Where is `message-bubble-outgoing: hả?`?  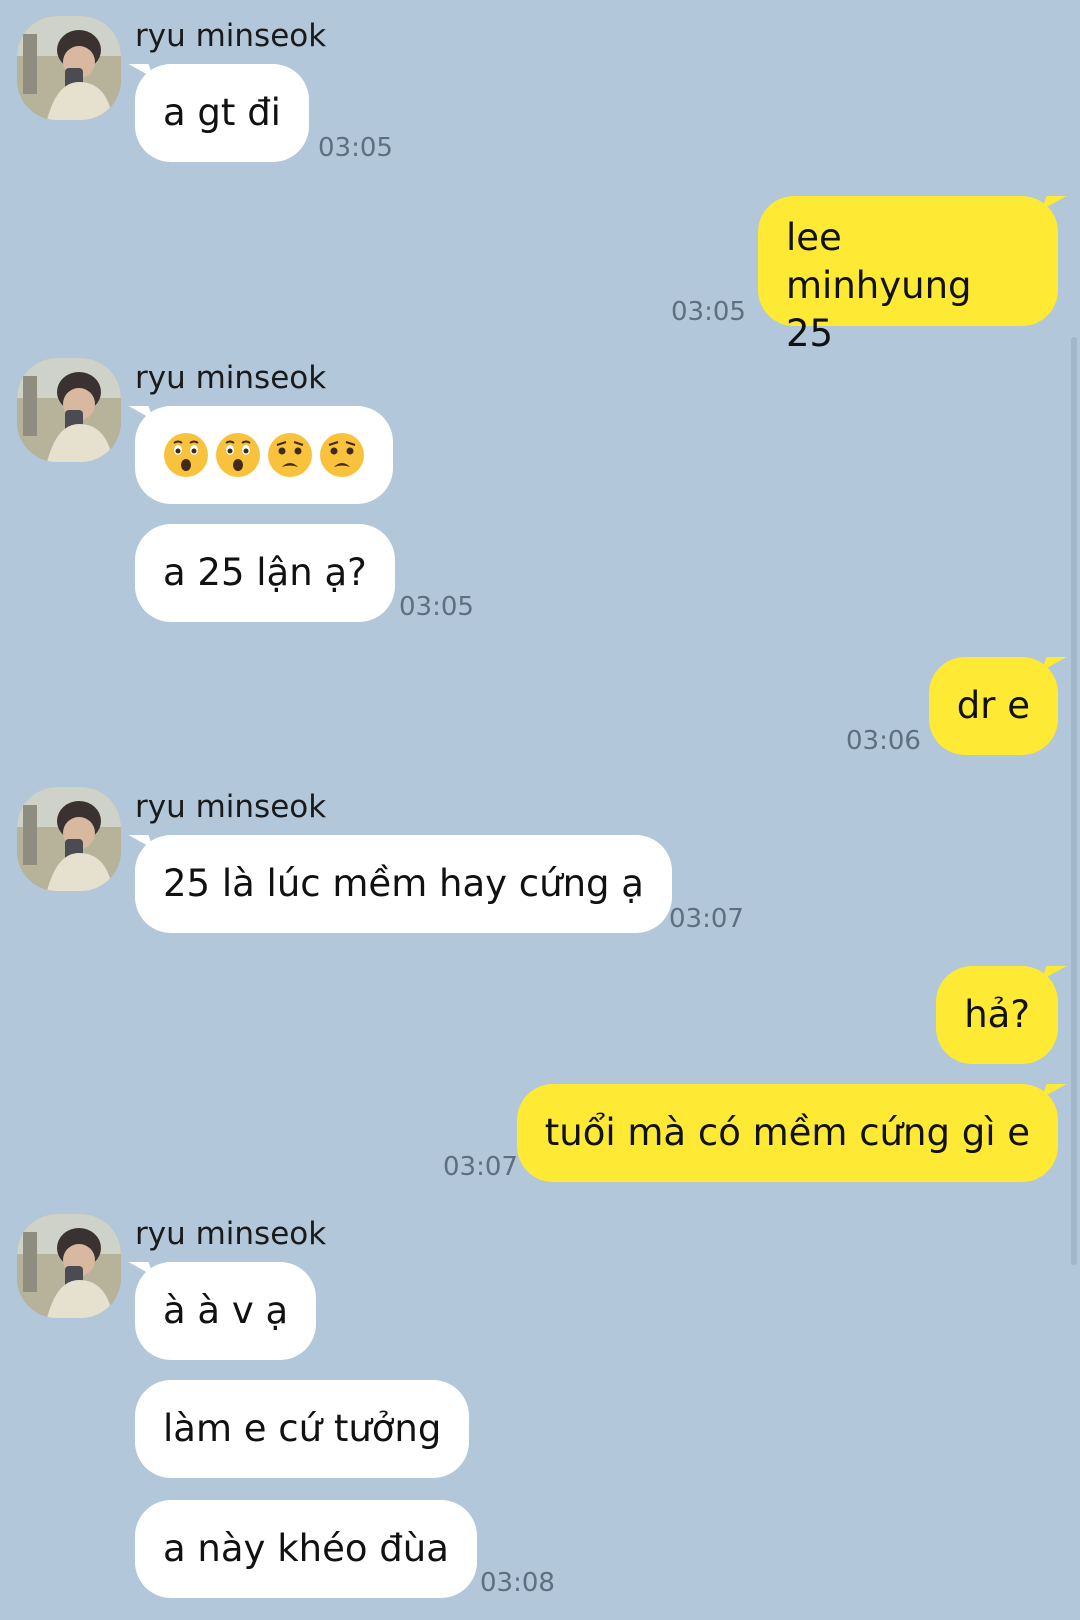 message-bubble-outgoing: hả? is located at coordinates (997, 1015).